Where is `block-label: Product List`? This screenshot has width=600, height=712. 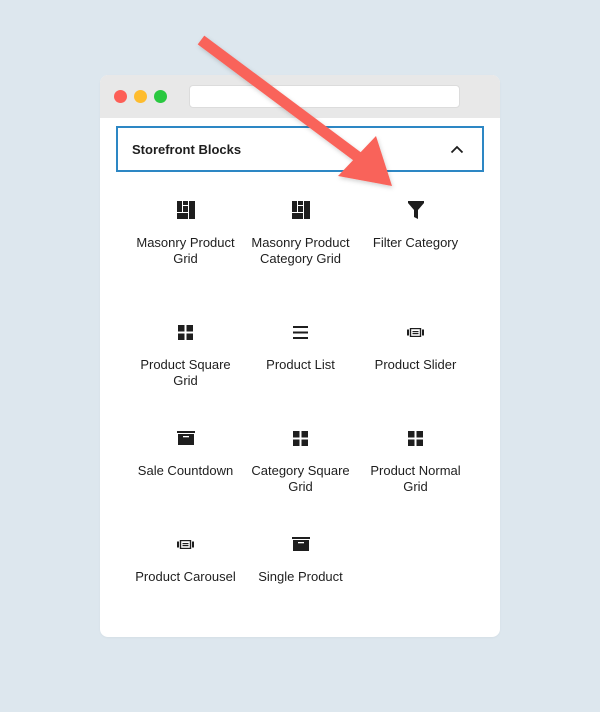
block-label: Product List is located at coordinates (300, 364).